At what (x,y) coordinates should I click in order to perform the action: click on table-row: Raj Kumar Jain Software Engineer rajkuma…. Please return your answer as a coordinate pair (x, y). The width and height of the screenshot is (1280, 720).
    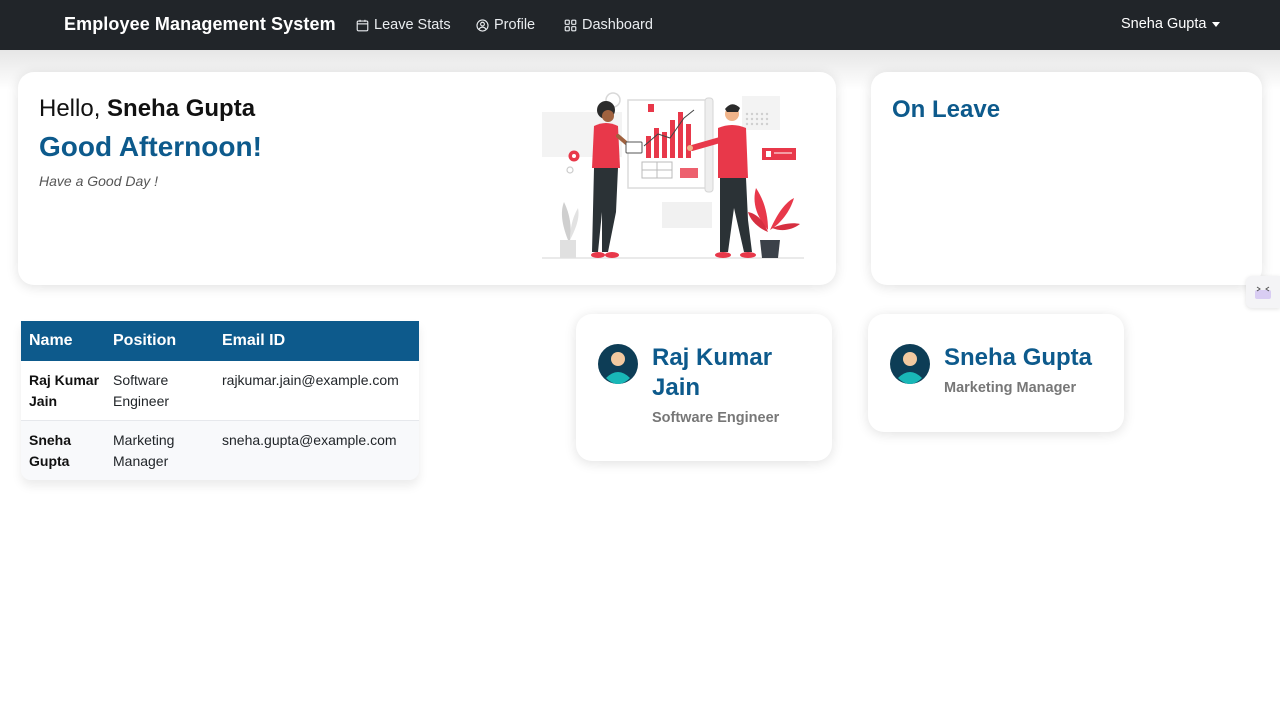
    Looking at the image, I should click on (220, 391).